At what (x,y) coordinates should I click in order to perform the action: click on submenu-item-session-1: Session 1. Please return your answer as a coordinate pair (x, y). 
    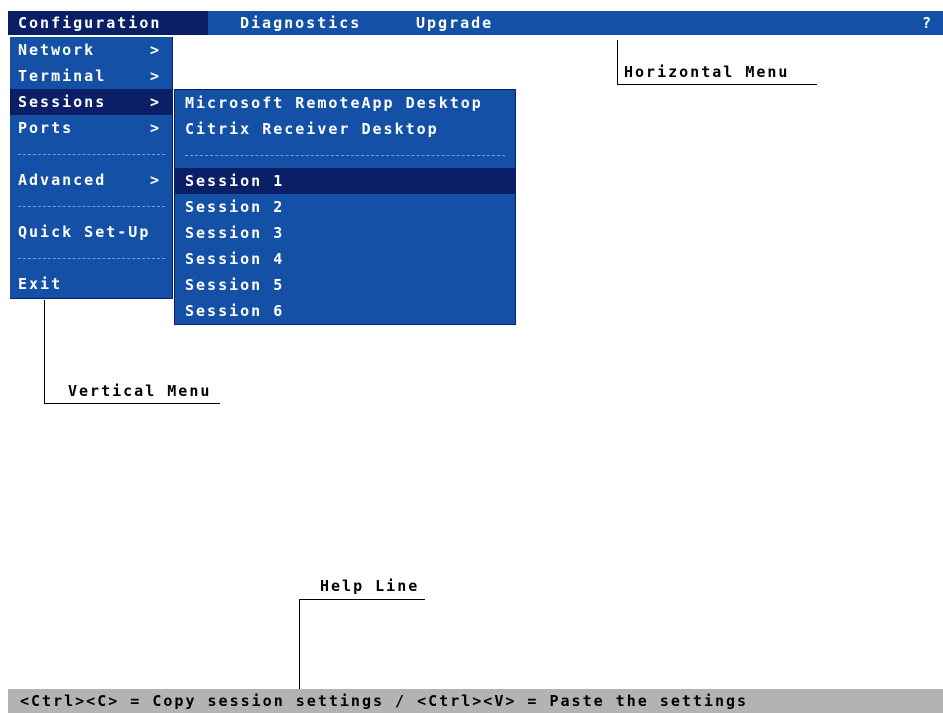
    Looking at the image, I should click on (345, 181).